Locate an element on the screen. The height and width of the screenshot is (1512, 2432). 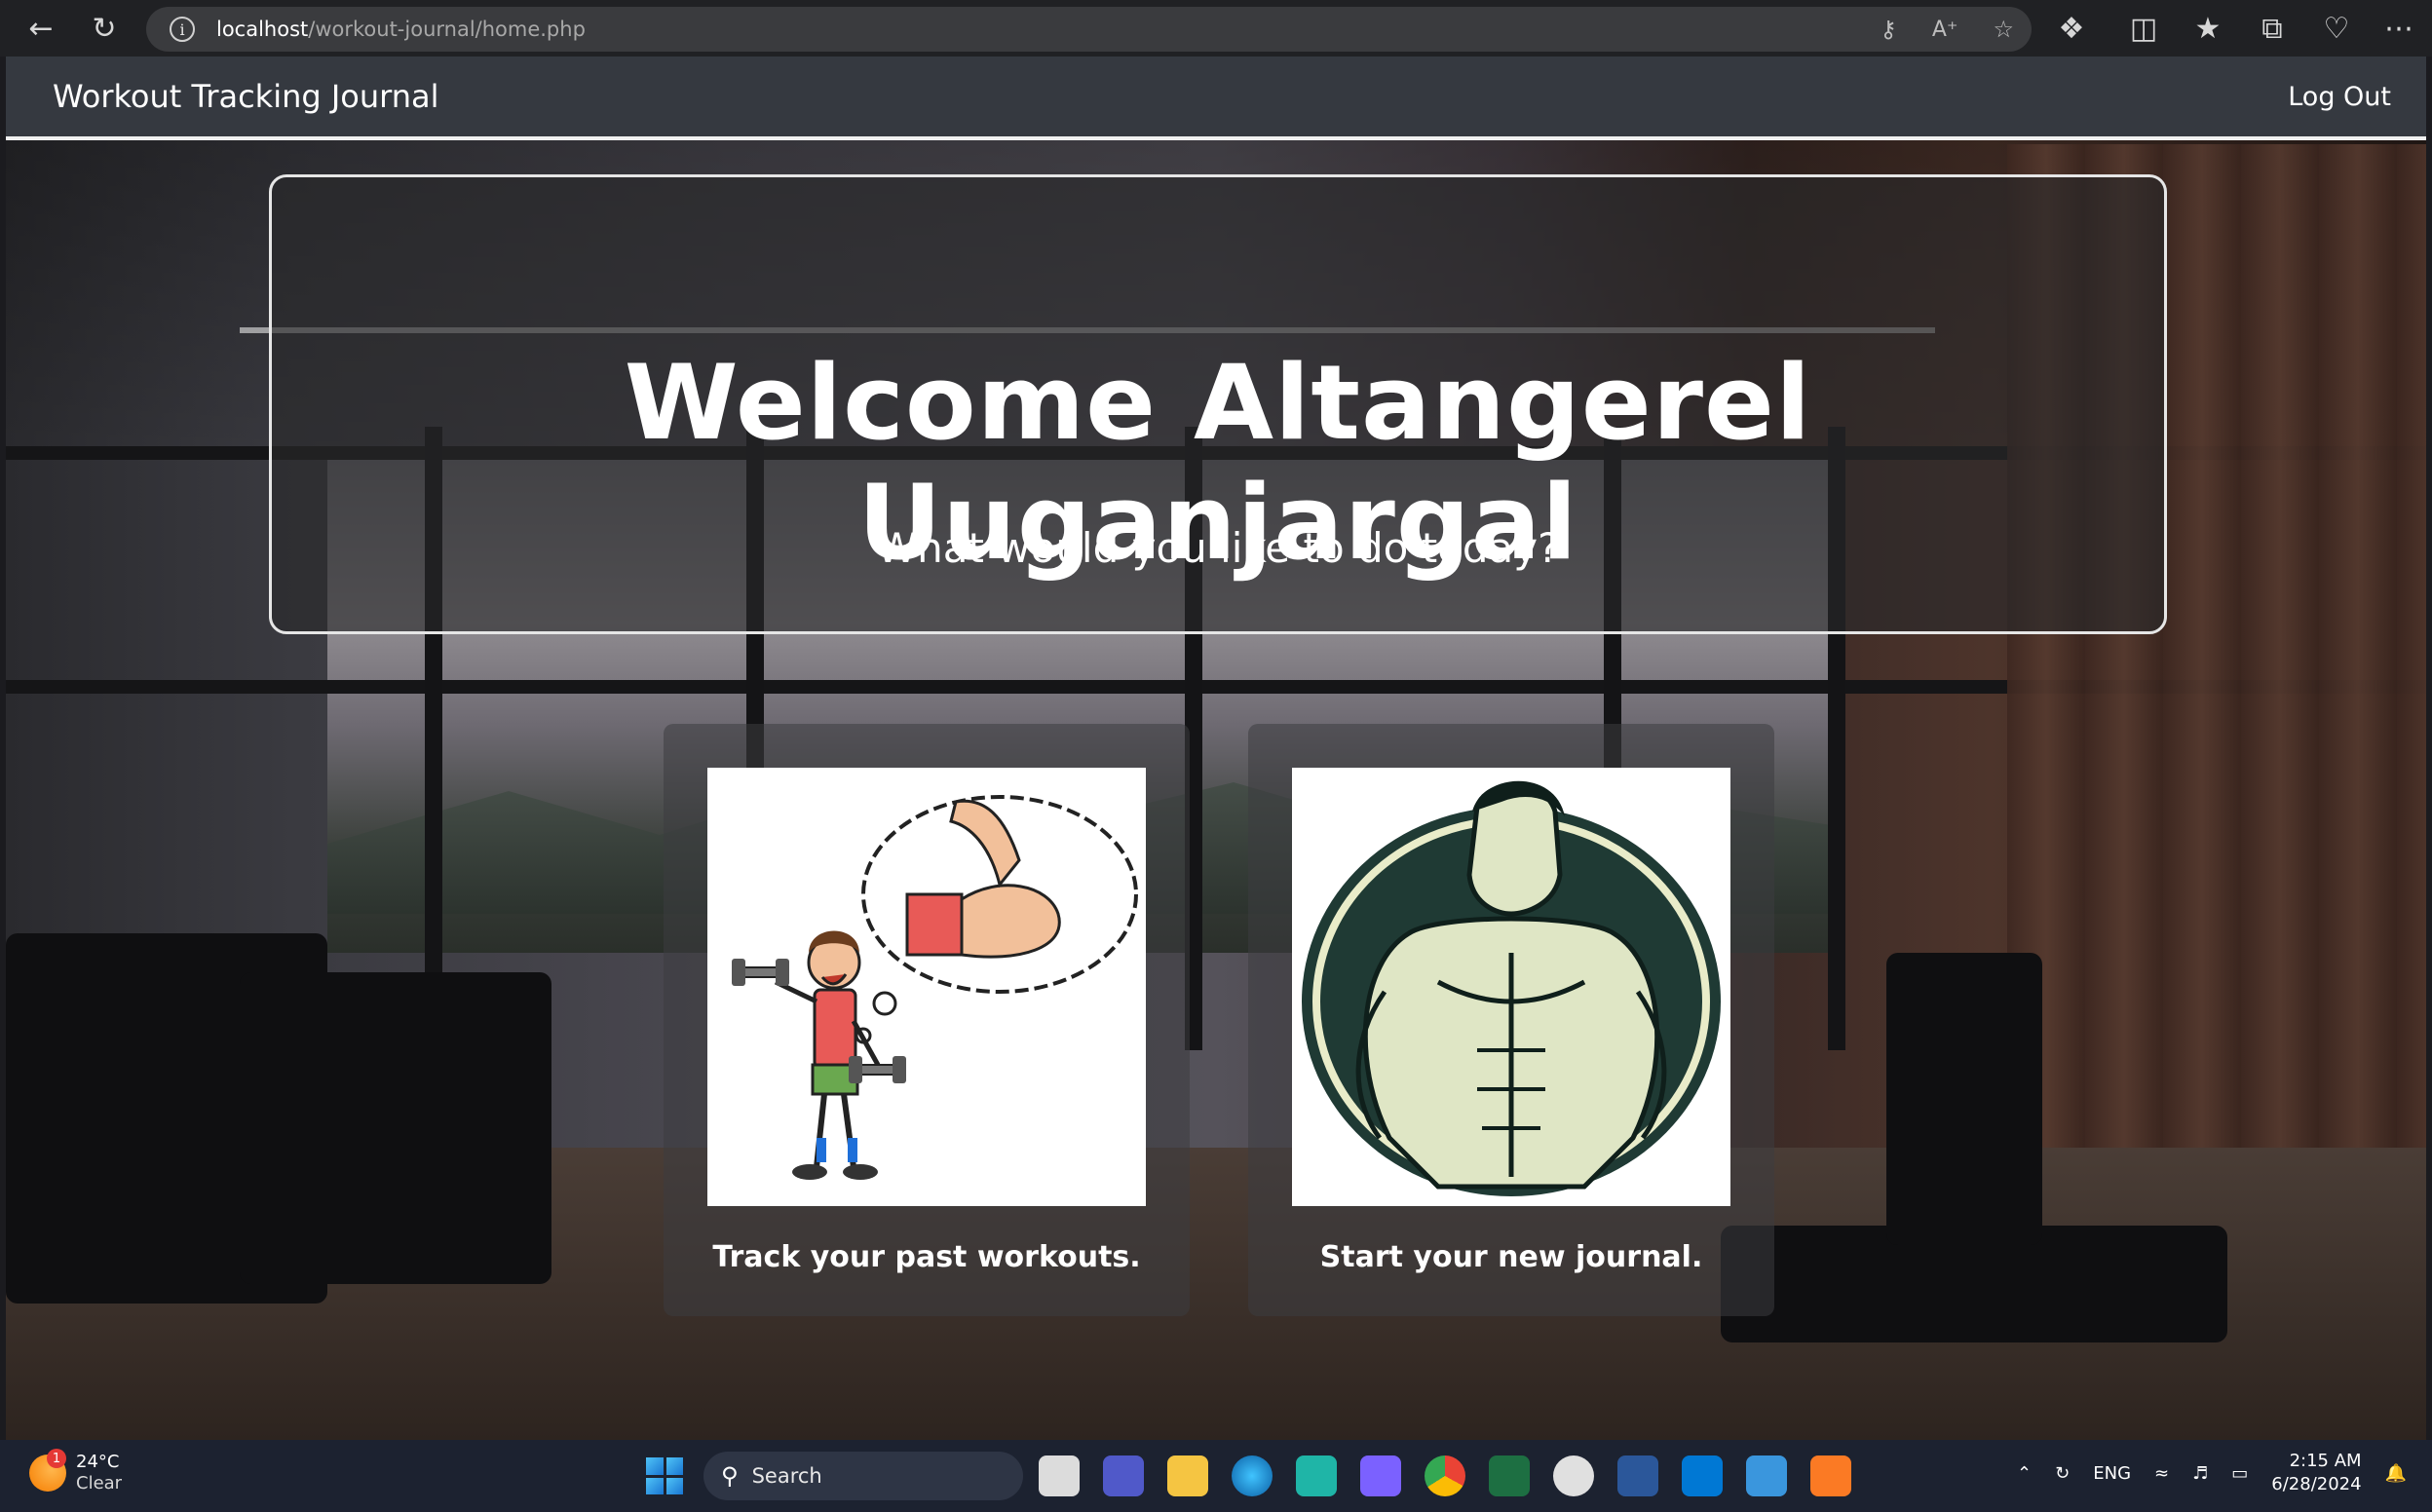
background-treadmill is located at coordinates (395, 1128).